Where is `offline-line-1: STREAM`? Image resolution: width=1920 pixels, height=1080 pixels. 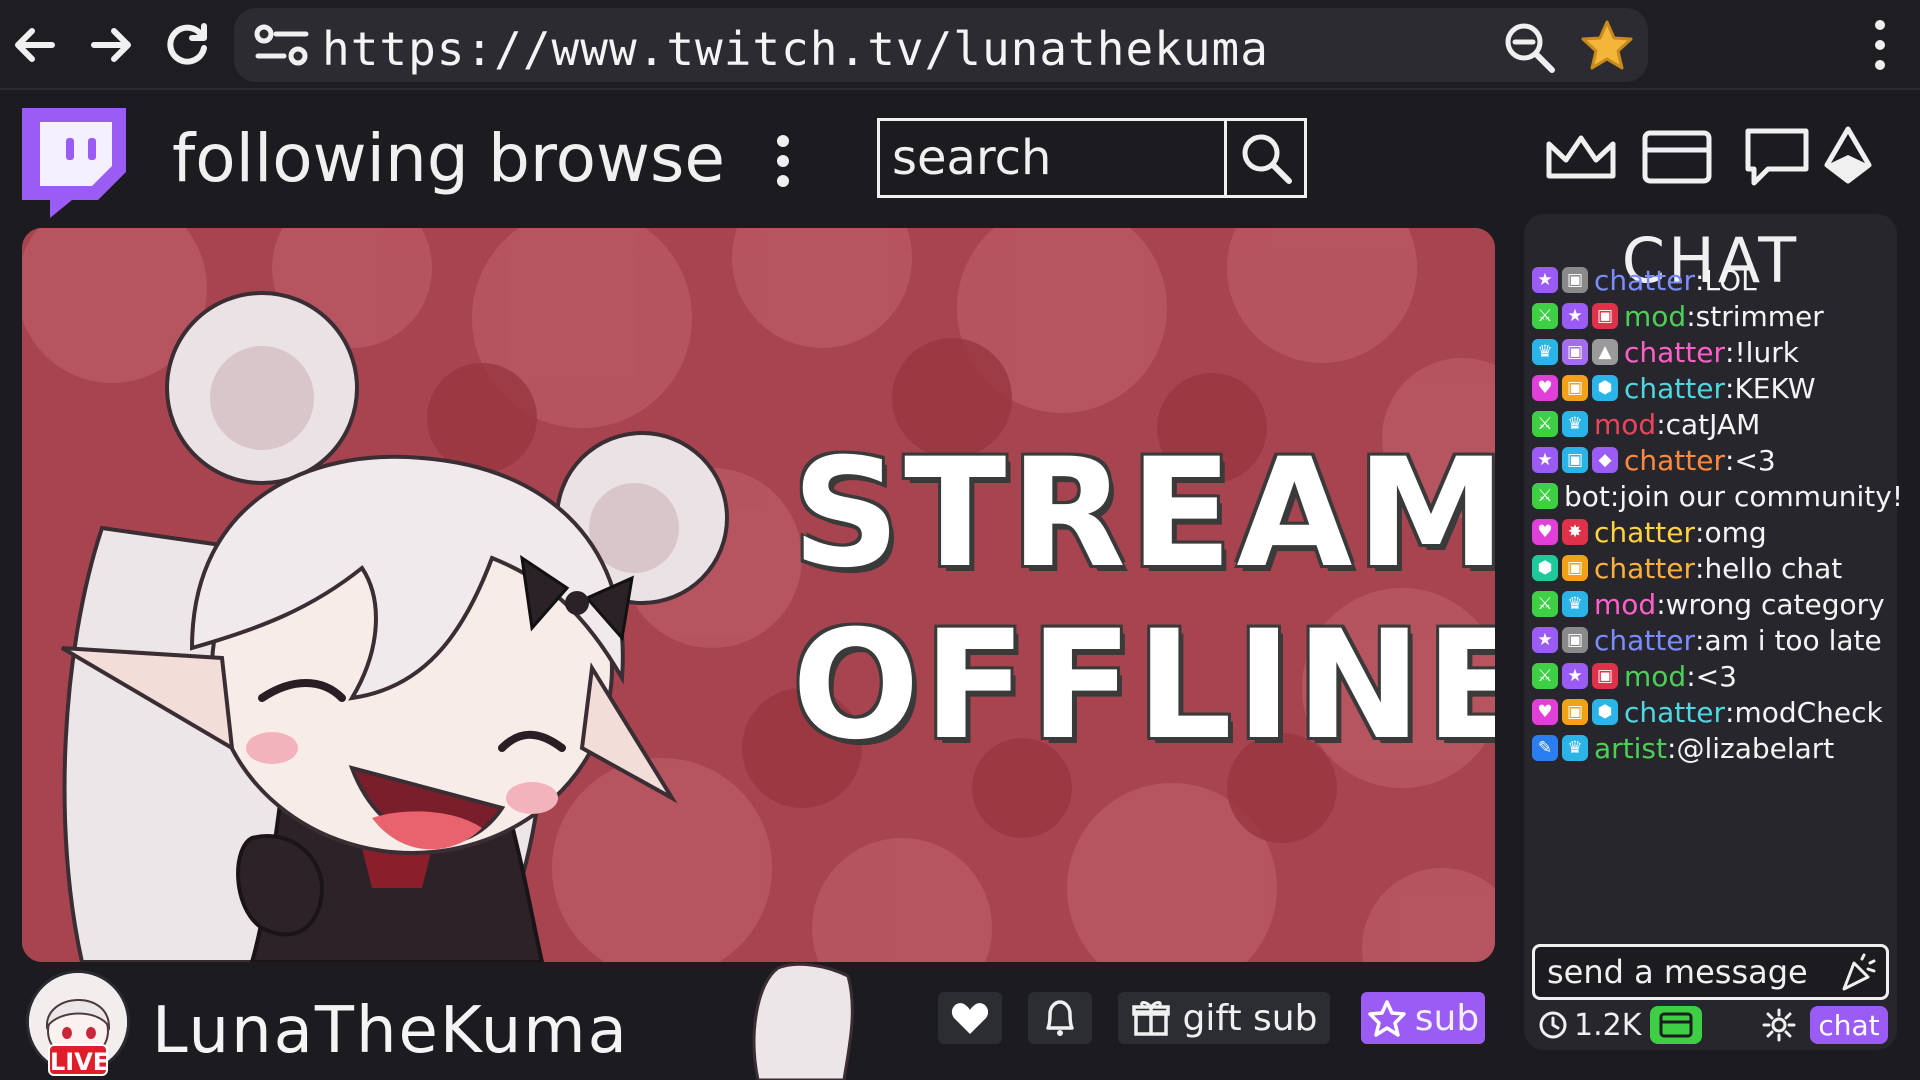
offline-line-1: STREAM is located at coordinates (1143, 514).